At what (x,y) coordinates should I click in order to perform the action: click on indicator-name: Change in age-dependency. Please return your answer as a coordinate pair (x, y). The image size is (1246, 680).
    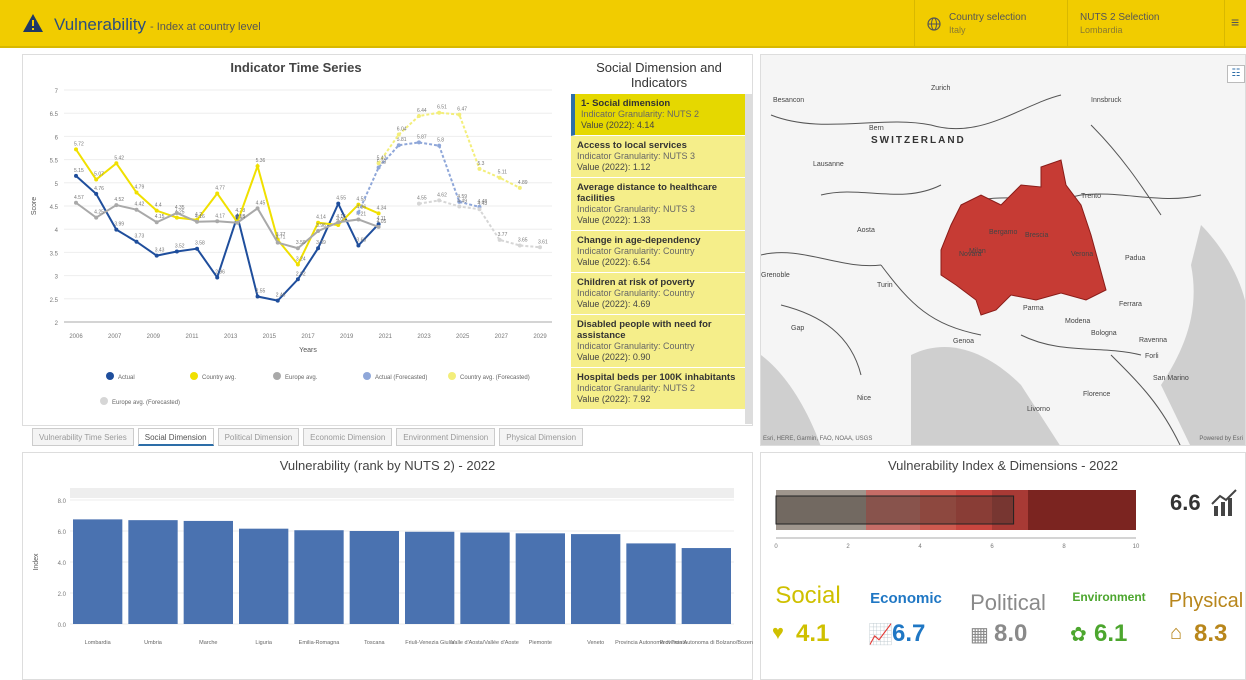
    Looking at the image, I should click on (639, 240).